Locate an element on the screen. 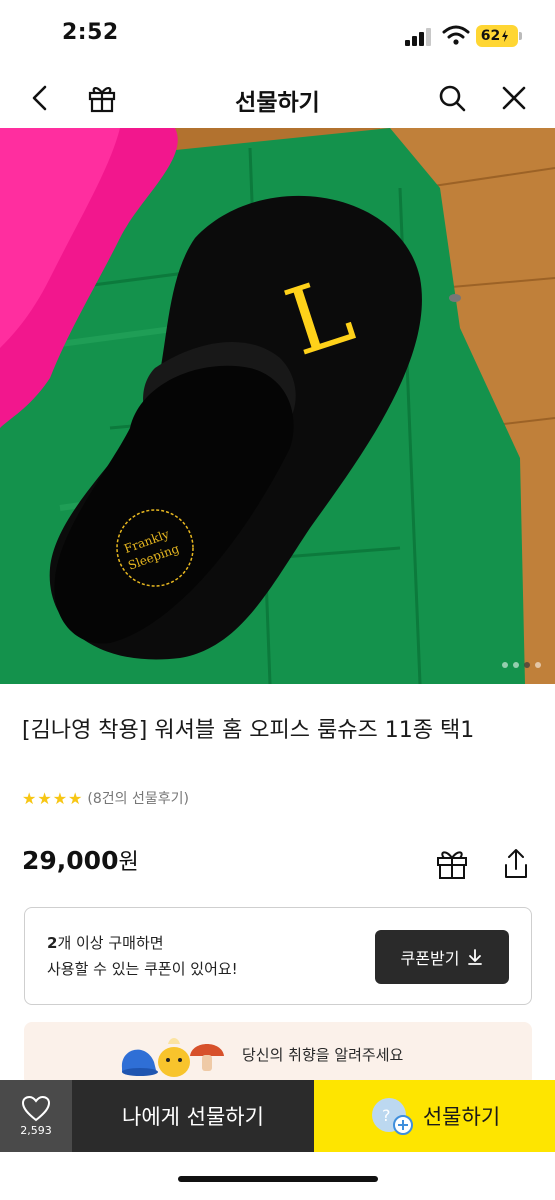 The height and width of the screenshot is (1200, 555). carousel-pagination is located at coordinates (521, 665).